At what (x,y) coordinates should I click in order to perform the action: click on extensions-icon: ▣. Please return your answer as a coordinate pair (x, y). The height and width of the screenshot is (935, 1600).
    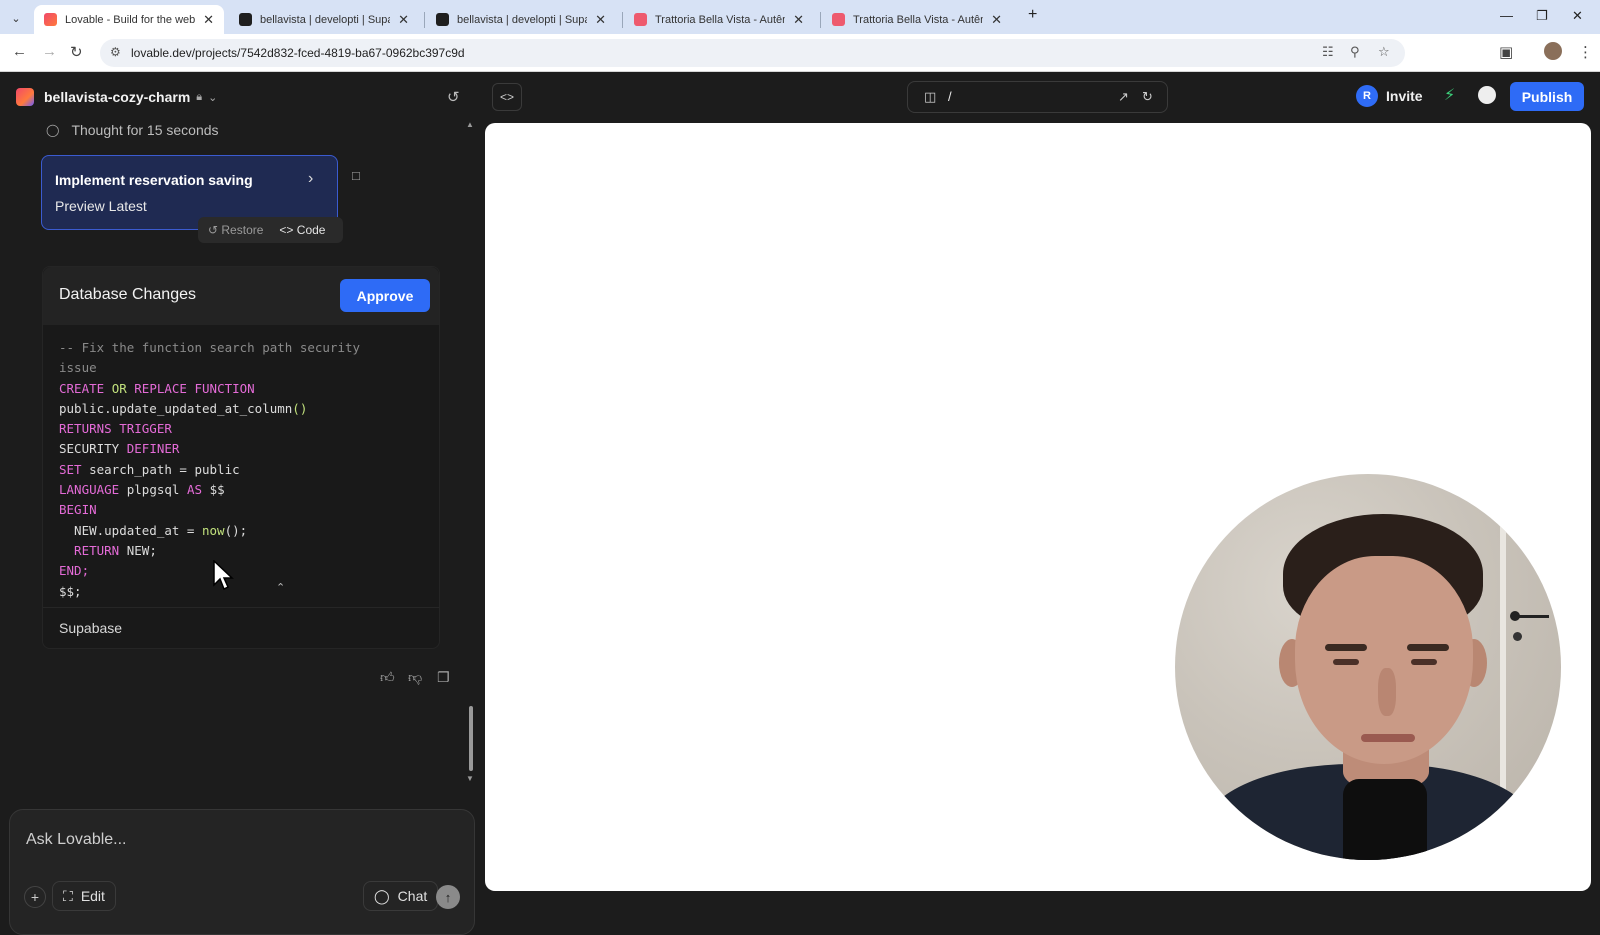
    Looking at the image, I should click on (1506, 52).